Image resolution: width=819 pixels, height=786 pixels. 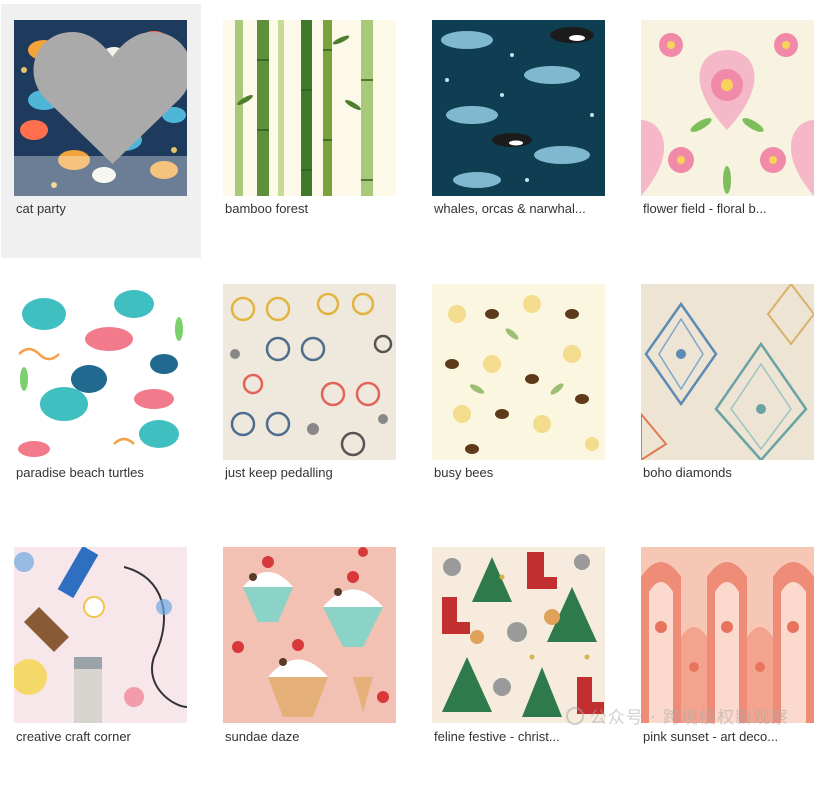 I want to click on favorites: 196, so click(x=106, y=103).